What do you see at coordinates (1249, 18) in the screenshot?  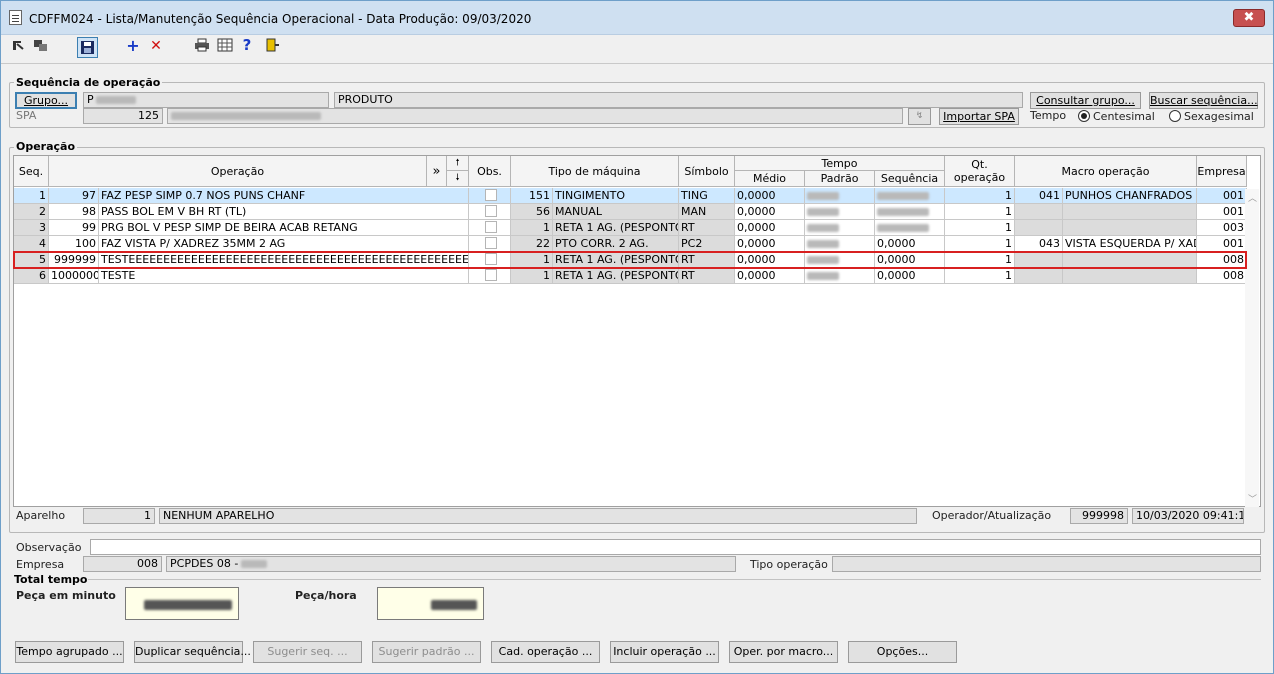 I see `close-button: ✖` at bounding box center [1249, 18].